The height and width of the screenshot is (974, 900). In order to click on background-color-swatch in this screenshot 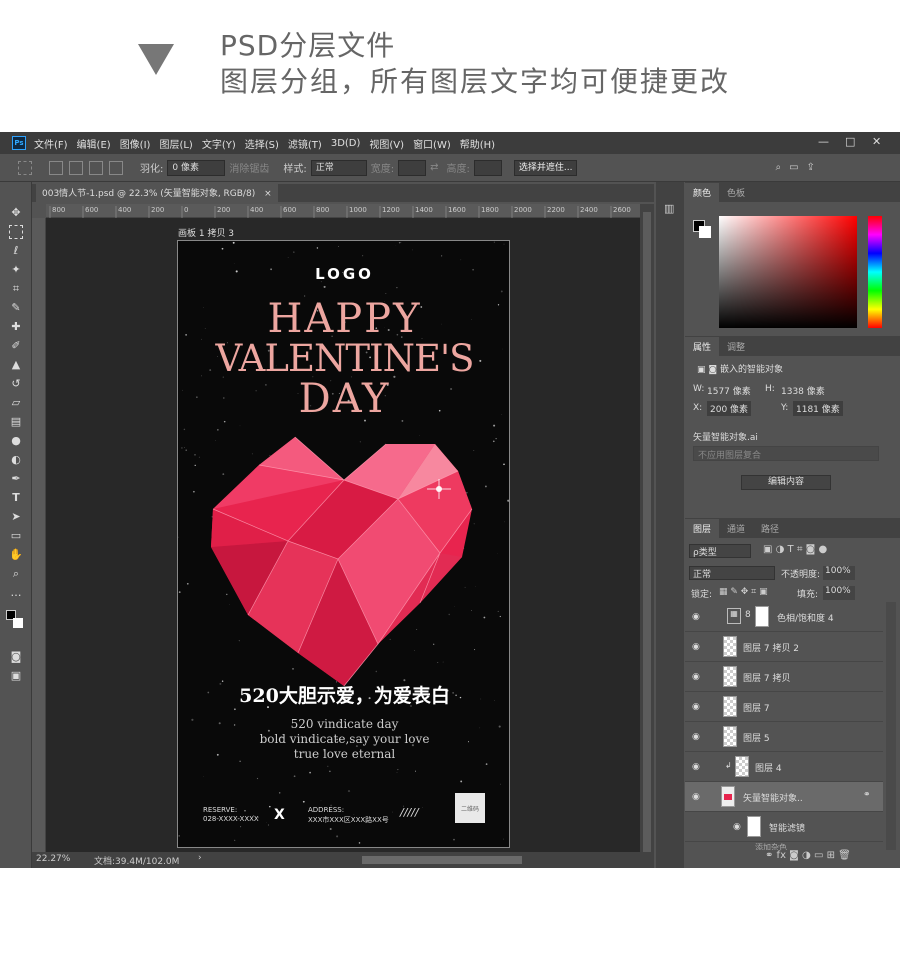, I will do `click(18, 623)`.